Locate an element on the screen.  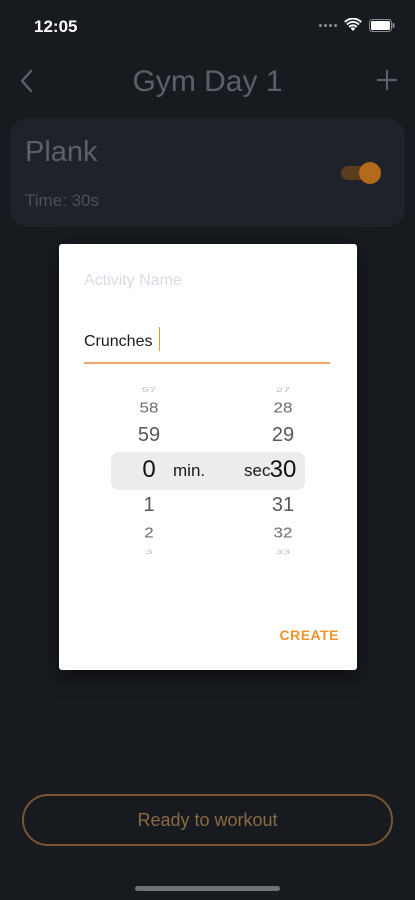
status-bar: 12:05 is located at coordinates (207, 27).